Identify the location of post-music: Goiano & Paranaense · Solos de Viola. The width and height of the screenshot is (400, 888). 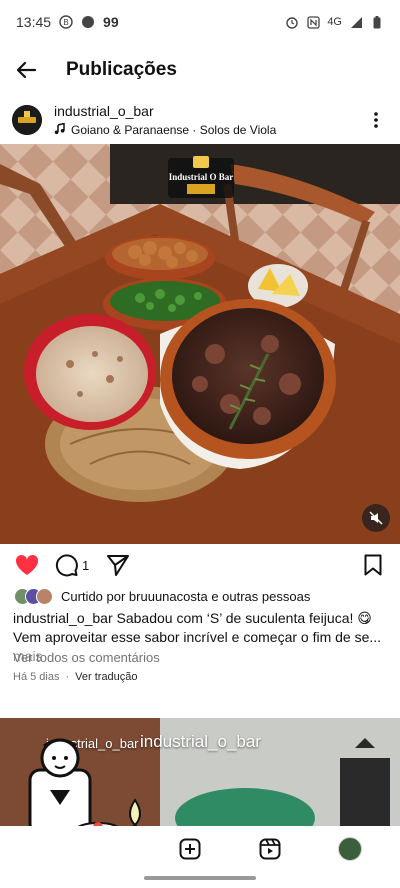
(165, 130).